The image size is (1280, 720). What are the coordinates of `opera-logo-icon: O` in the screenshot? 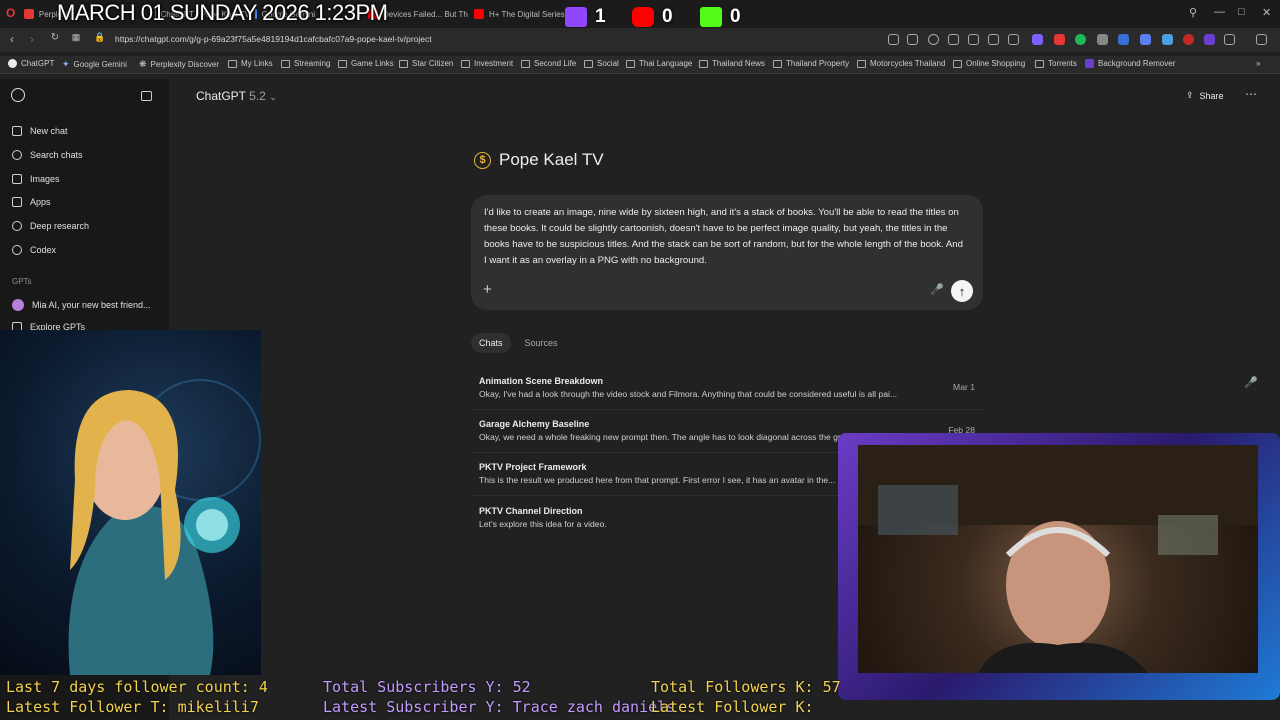 It's located at (10, 13).